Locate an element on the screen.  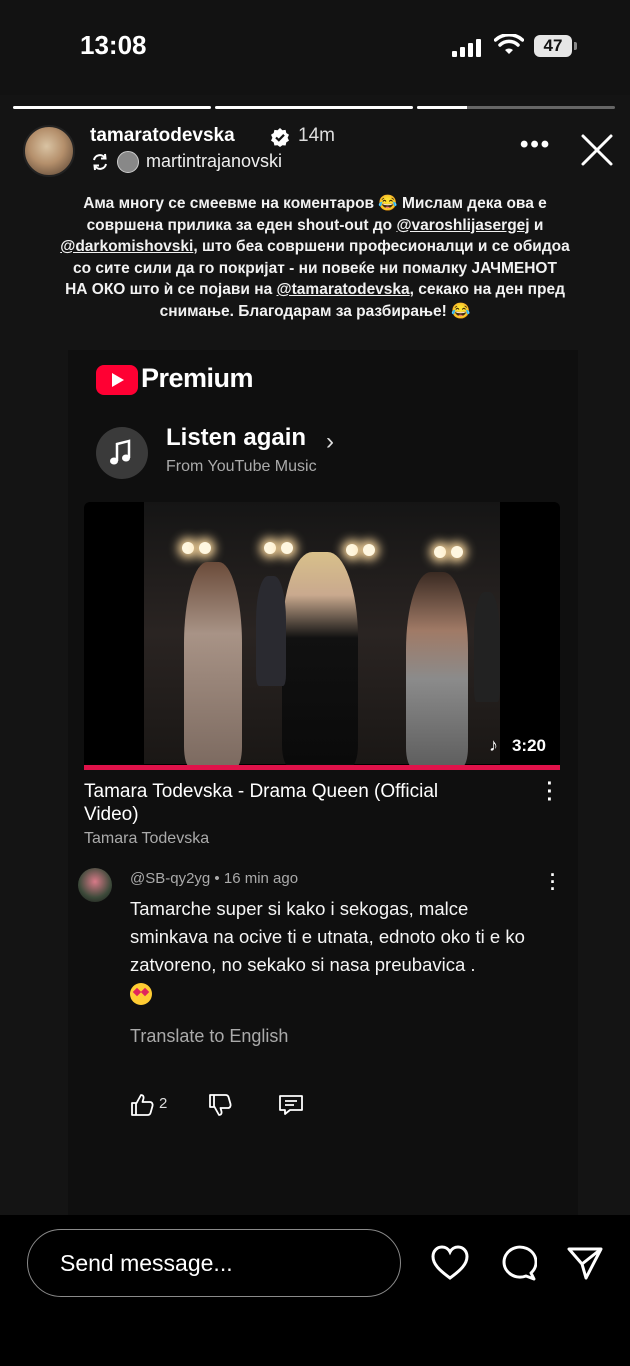
premium-brand: Premium is located at coordinates (197, 378).